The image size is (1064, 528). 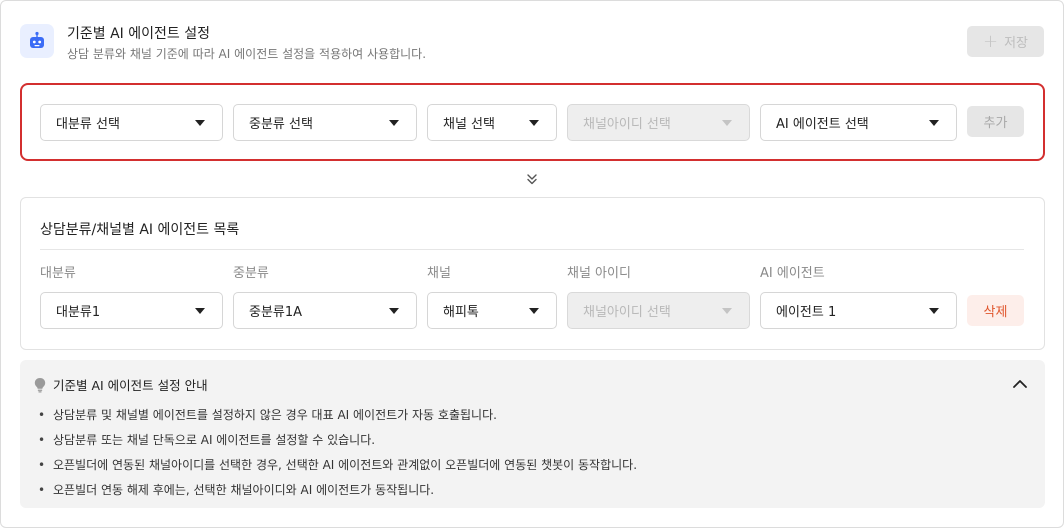 I want to click on column-header-ai-agent: AI 에이전트, so click(x=792, y=273).